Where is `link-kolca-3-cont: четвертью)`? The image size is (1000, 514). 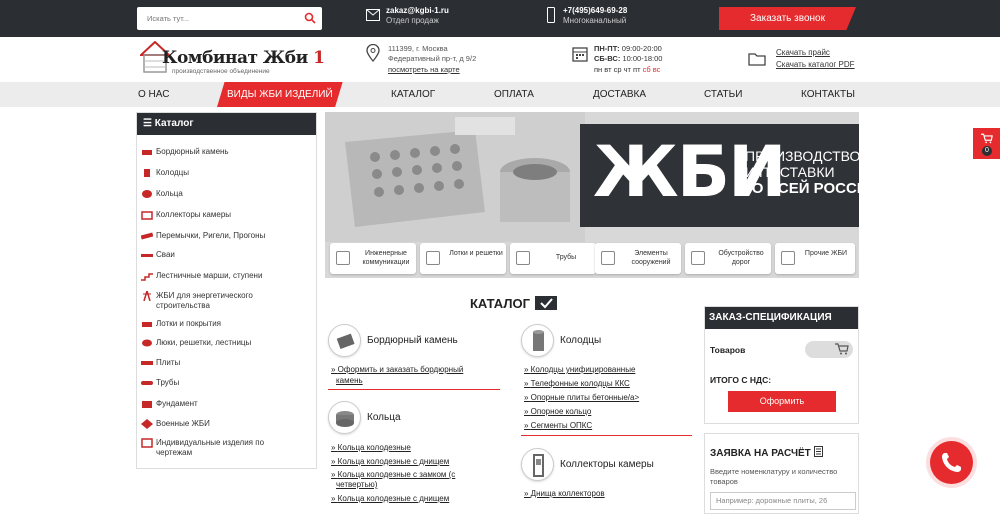 link-kolca-3-cont: четвертью) is located at coordinates (356, 485).